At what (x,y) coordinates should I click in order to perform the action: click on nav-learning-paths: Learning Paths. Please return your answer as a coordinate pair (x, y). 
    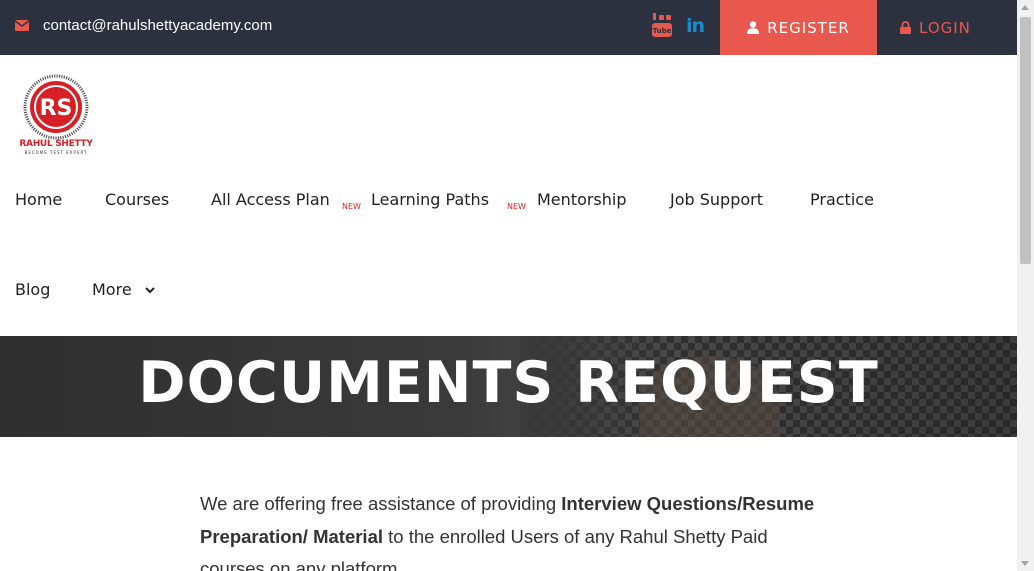
    Looking at the image, I should click on (430, 199).